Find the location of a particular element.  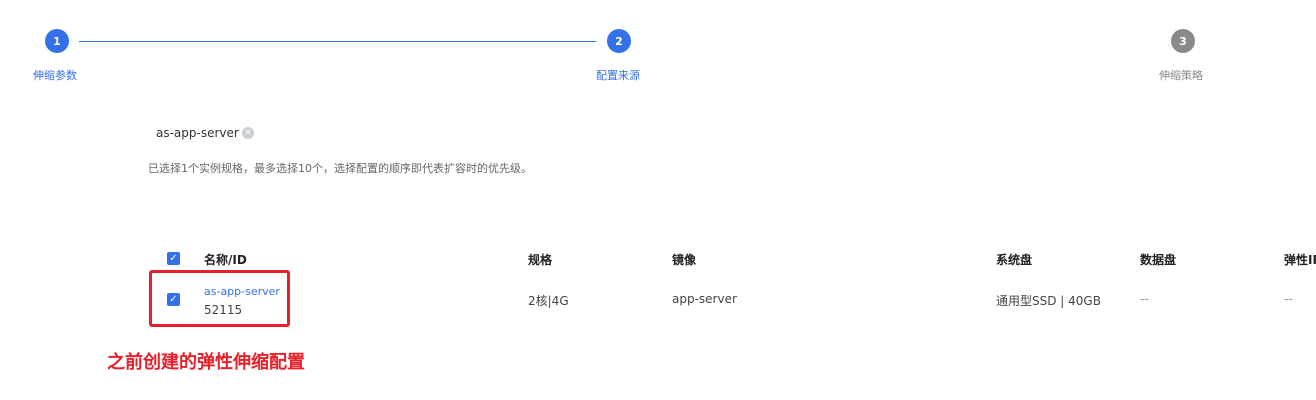

clear-icon: × is located at coordinates (248, 133).